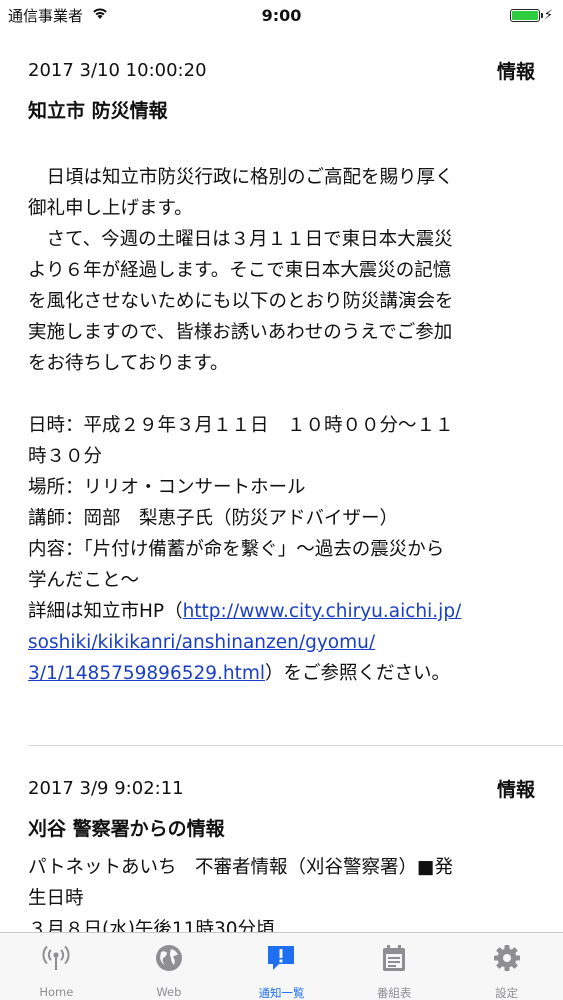  What do you see at coordinates (84, 580) in the screenshot?
I see `body-line: 学んだこと～` at bounding box center [84, 580].